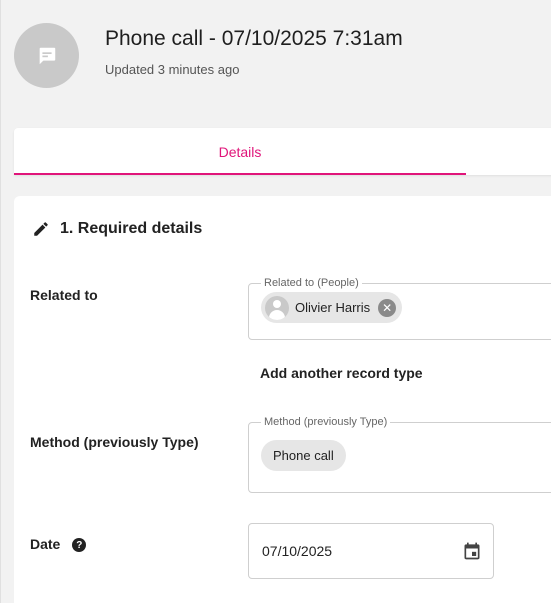 The width and height of the screenshot is (551, 603). Describe the element at coordinates (64, 295) in the screenshot. I see `related-to-label: Related to` at that location.